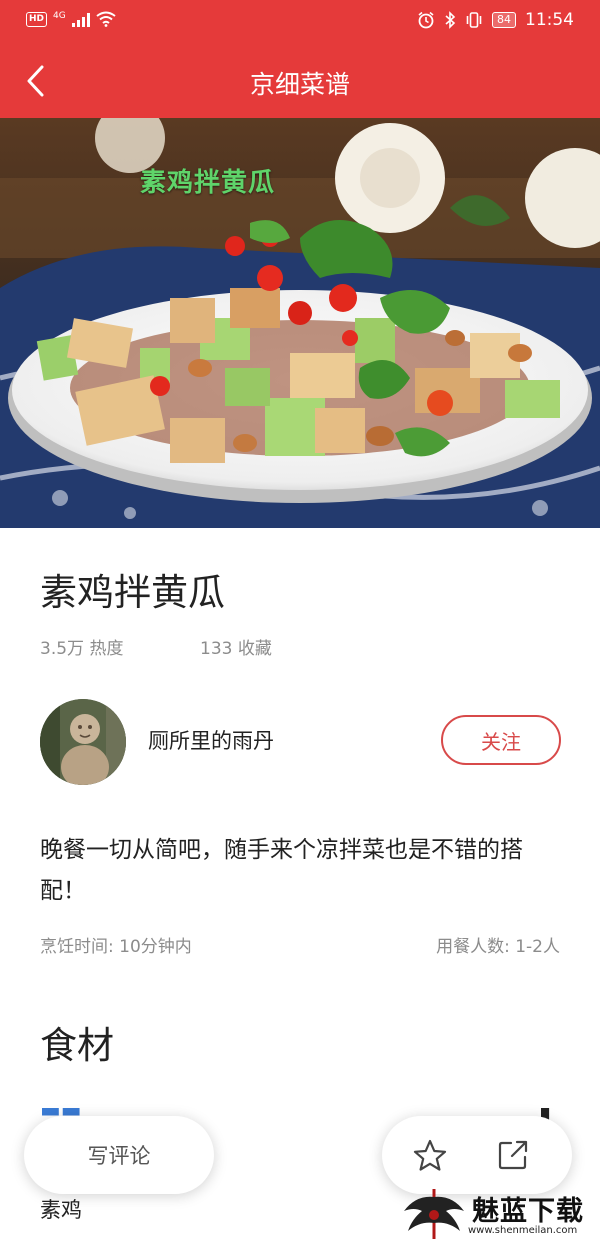 Image resolution: width=600 pixels, height=1245 pixels. I want to click on ingredients-heading: 食材, so click(77, 1045).